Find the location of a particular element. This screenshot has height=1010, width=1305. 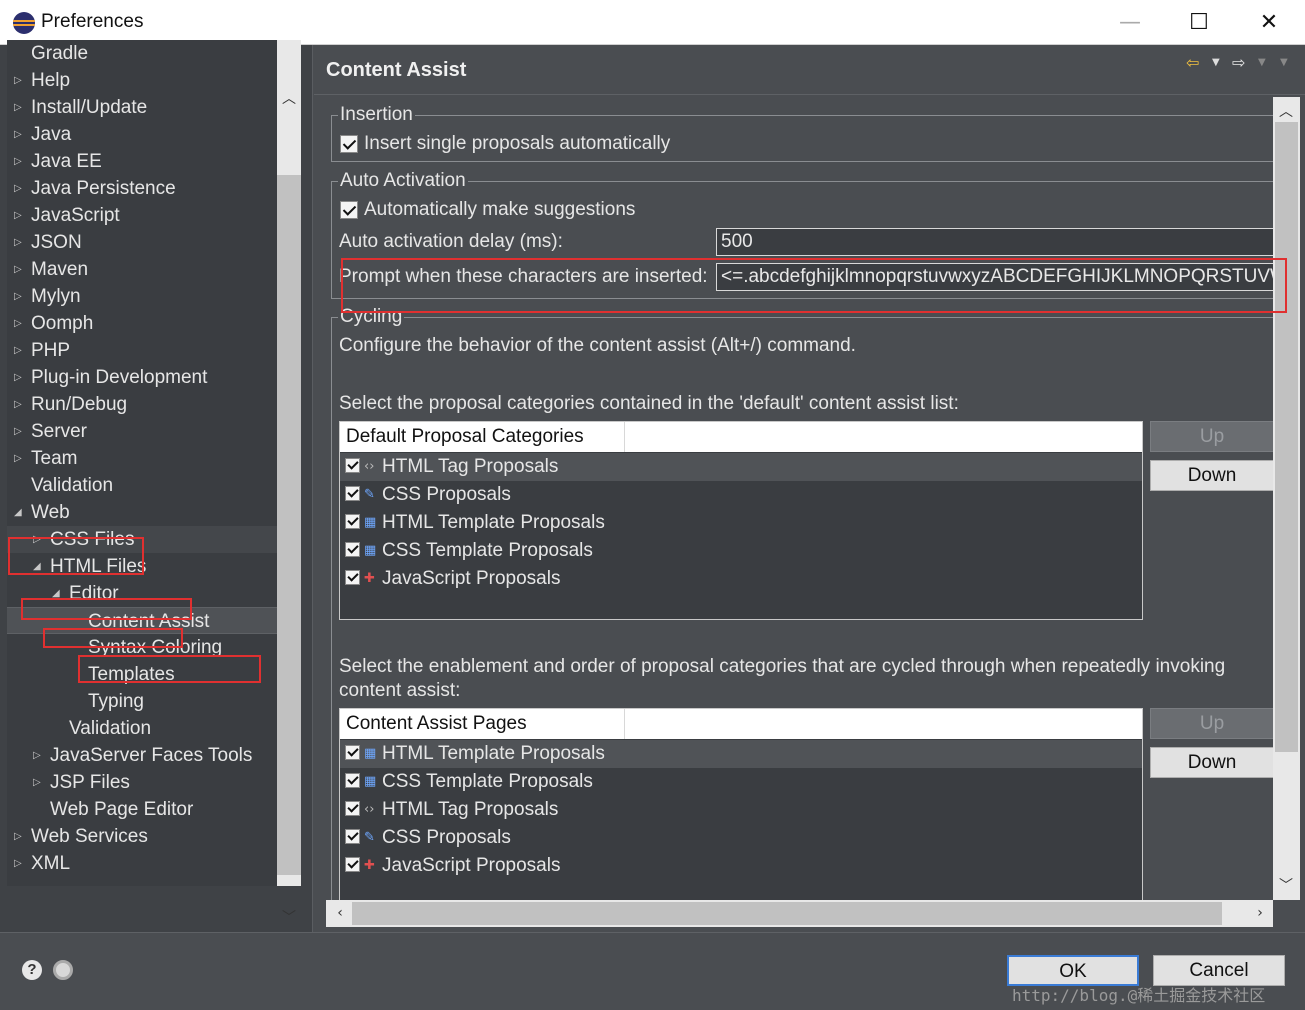

tree-item: ▷ Help is located at coordinates (142, 80).